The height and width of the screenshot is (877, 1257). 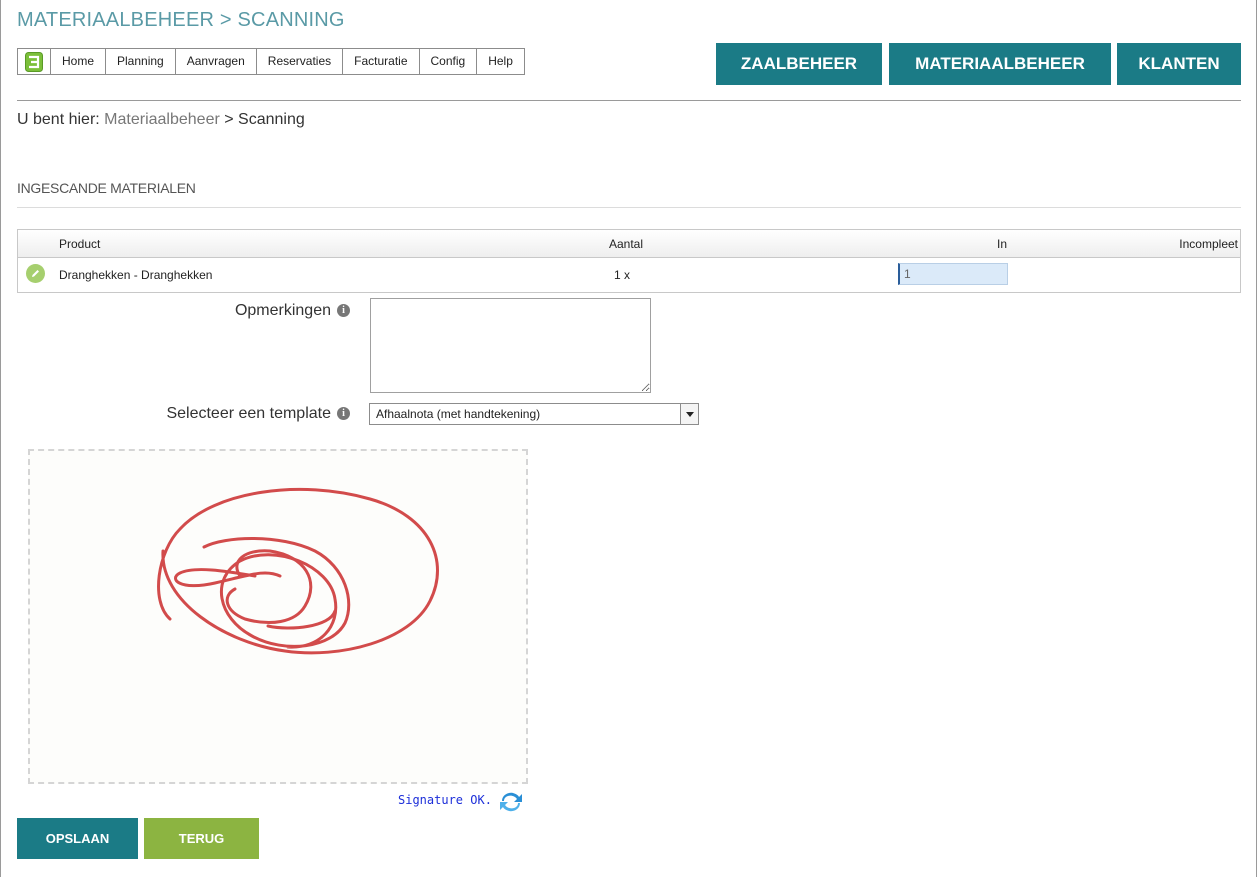 I want to click on cell-aantal: 1 x, so click(x=622, y=275).